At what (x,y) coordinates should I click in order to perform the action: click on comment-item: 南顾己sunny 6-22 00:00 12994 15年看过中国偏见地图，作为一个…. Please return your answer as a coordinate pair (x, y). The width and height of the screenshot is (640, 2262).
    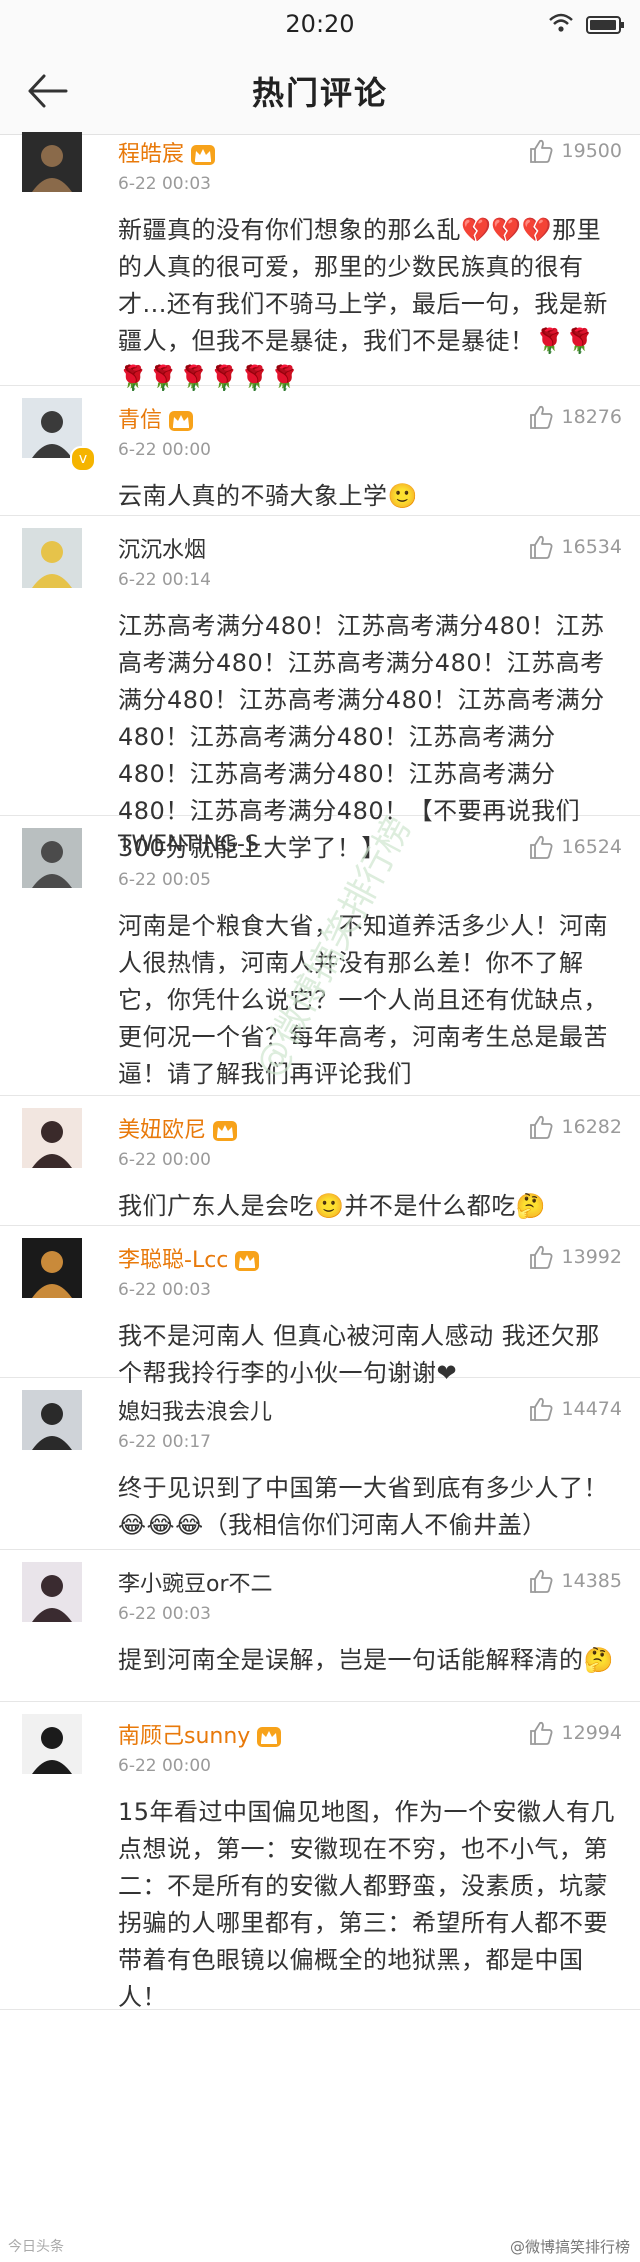
    Looking at the image, I should click on (320, 1856).